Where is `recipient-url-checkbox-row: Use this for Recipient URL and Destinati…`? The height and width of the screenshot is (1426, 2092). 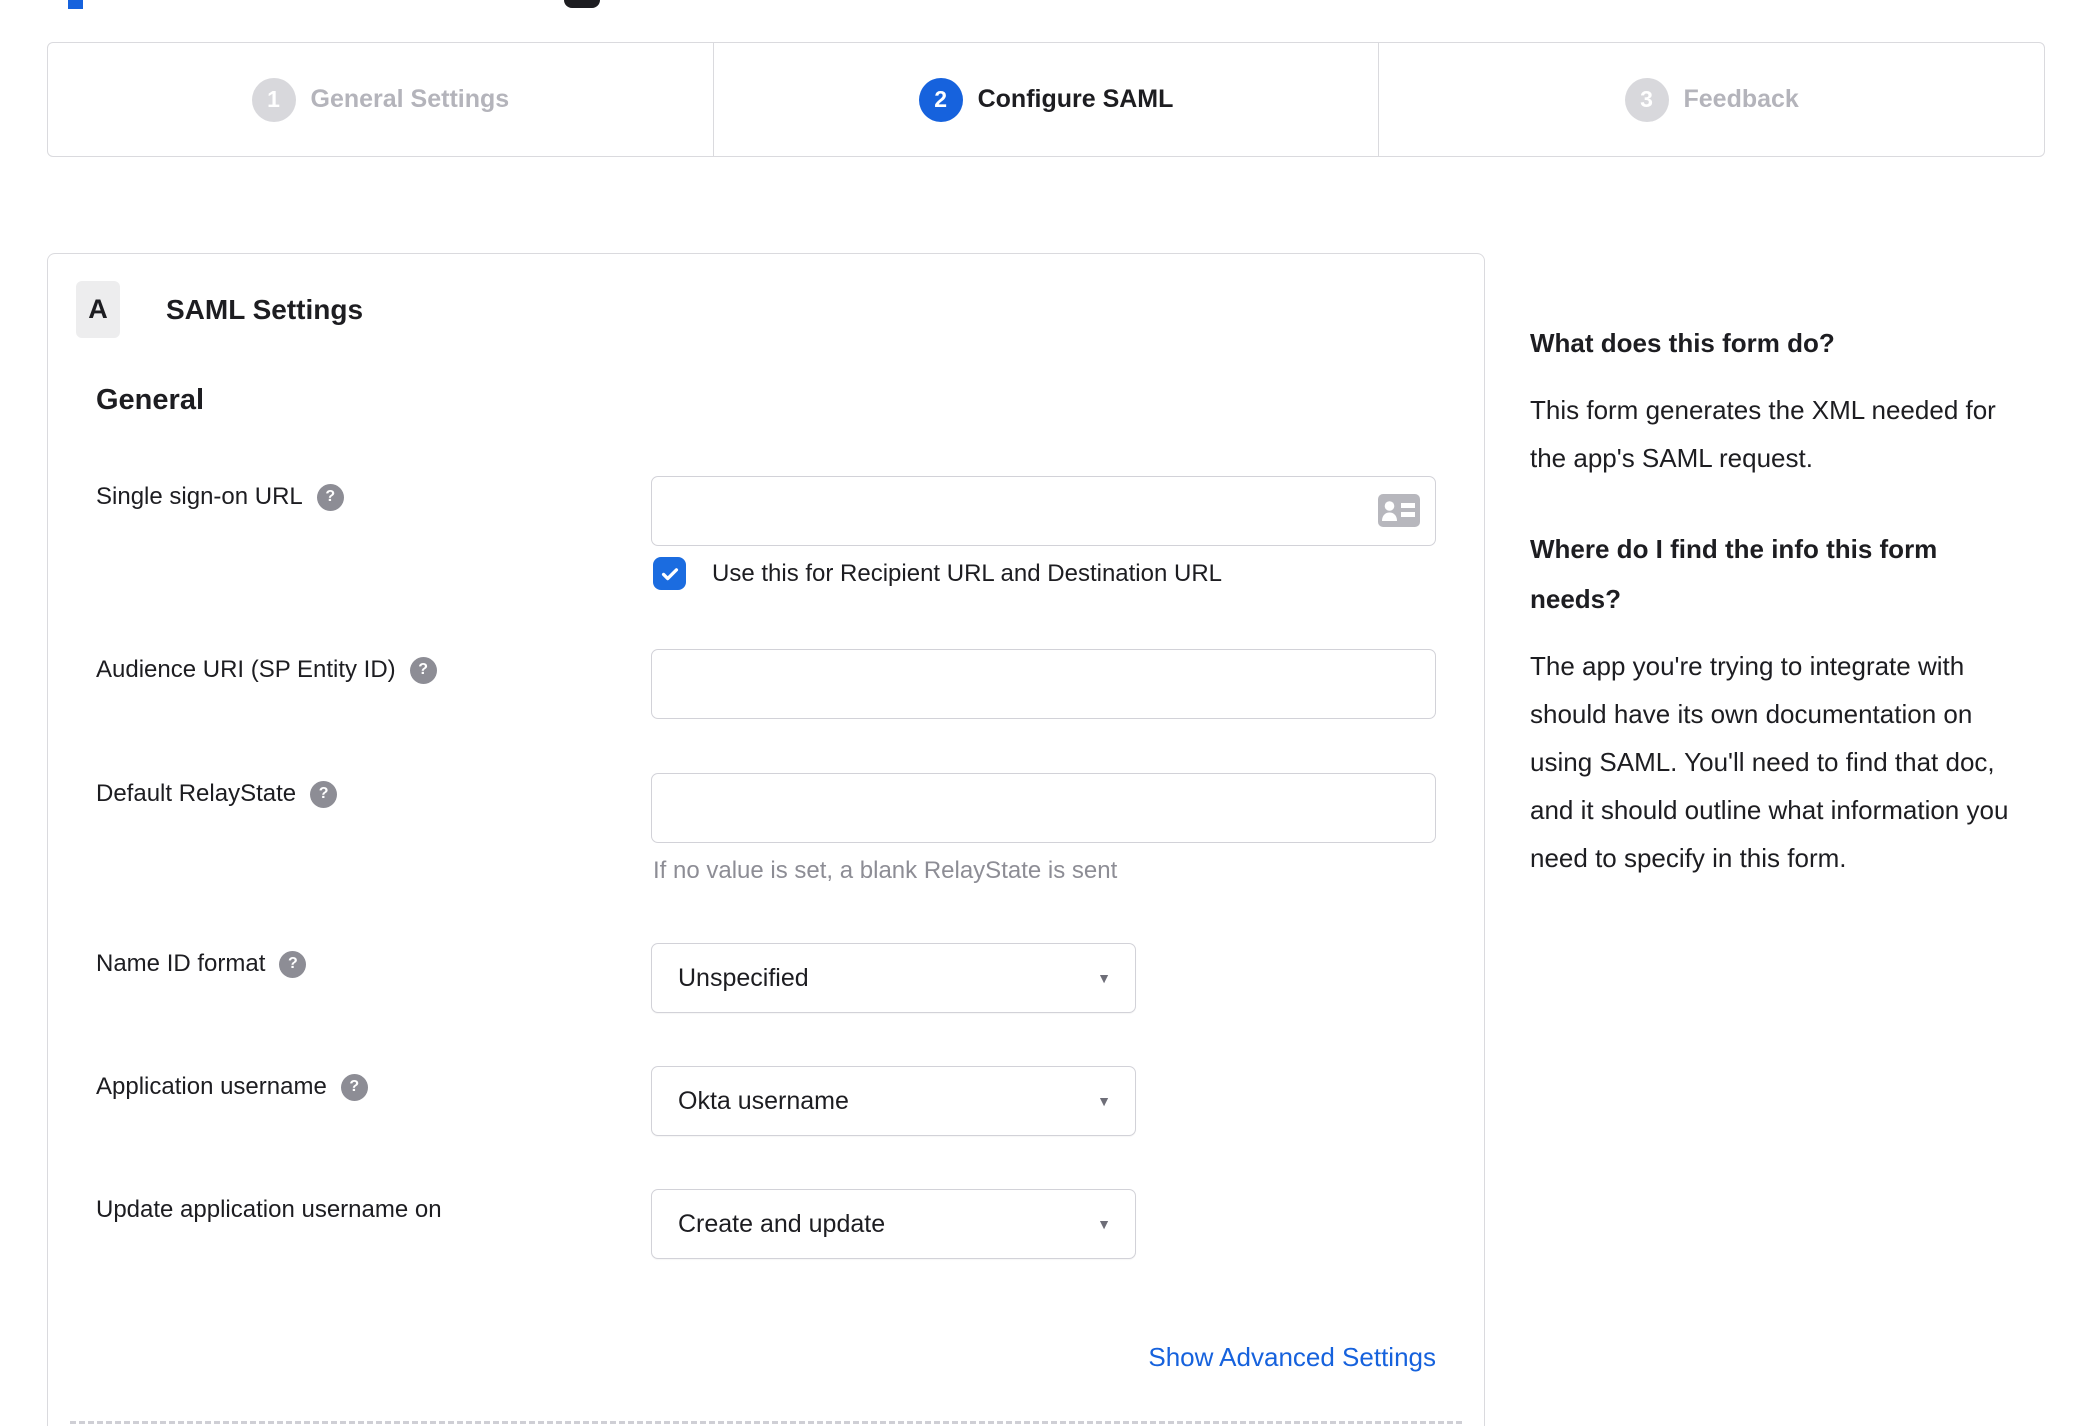 recipient-url-checkbox-row: Use this for Recipient URL and Destinati… is located at coordinates (937, 573).